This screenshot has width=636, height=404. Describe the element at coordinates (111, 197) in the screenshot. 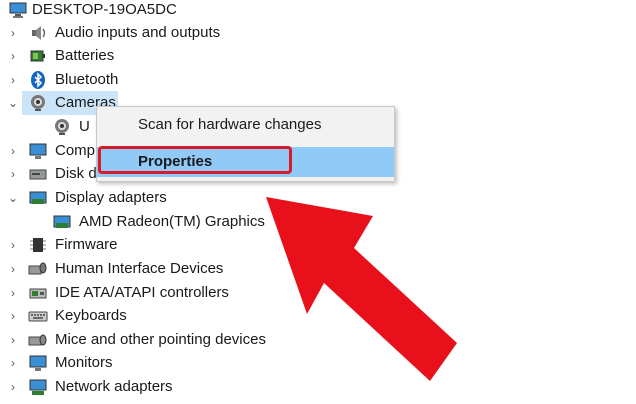

I see `tree-item-label: Display adapters` at that location.